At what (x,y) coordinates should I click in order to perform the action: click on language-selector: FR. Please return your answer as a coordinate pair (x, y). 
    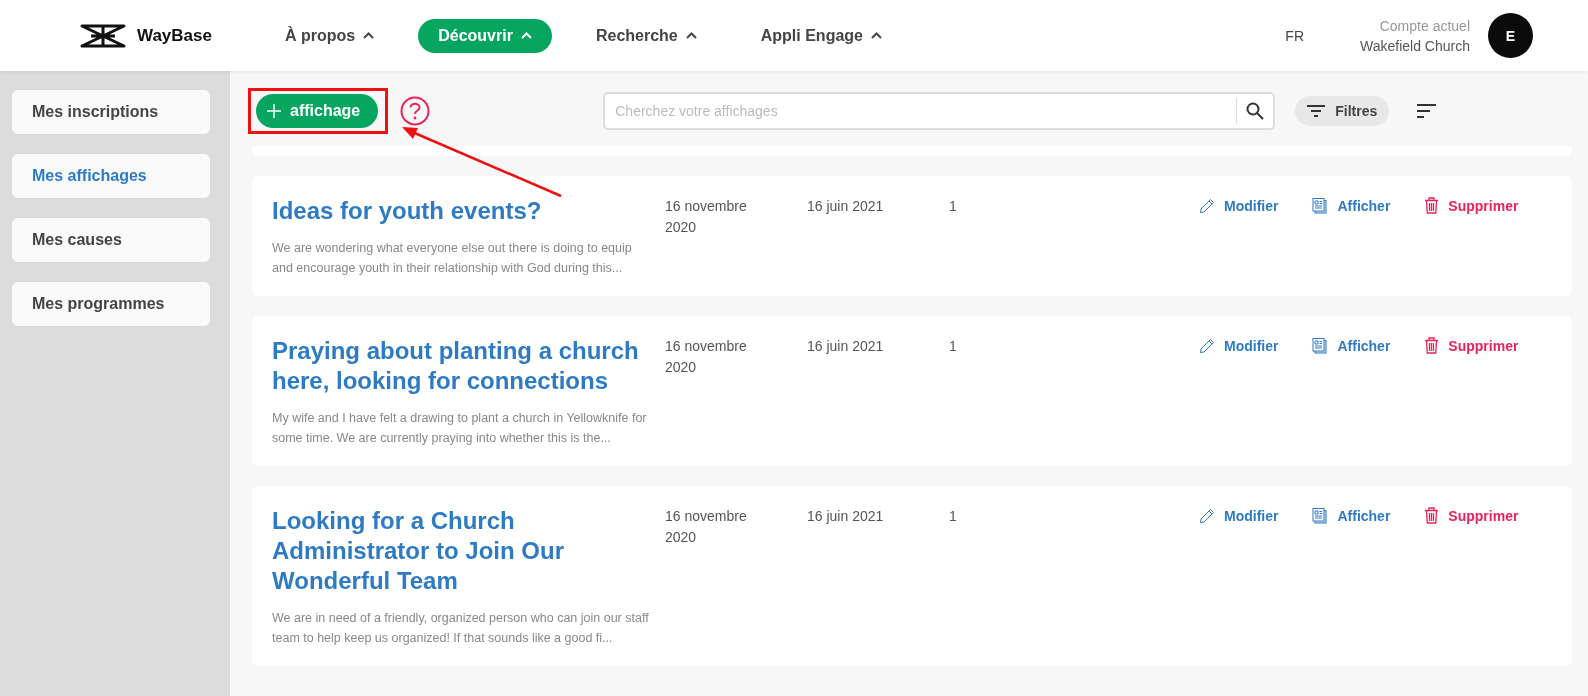
    Looking at the image, I should click on (1294, 35).